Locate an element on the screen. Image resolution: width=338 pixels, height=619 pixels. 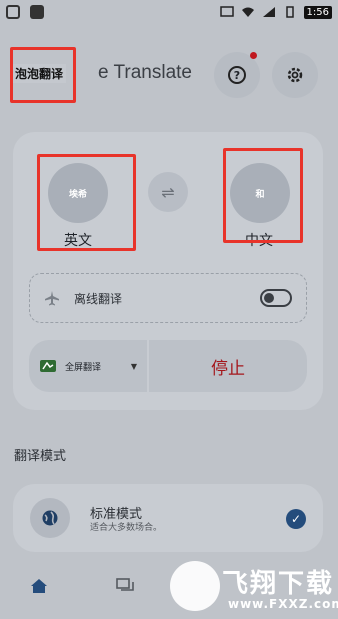
wifi-icon is located at coordinates (247, 12).